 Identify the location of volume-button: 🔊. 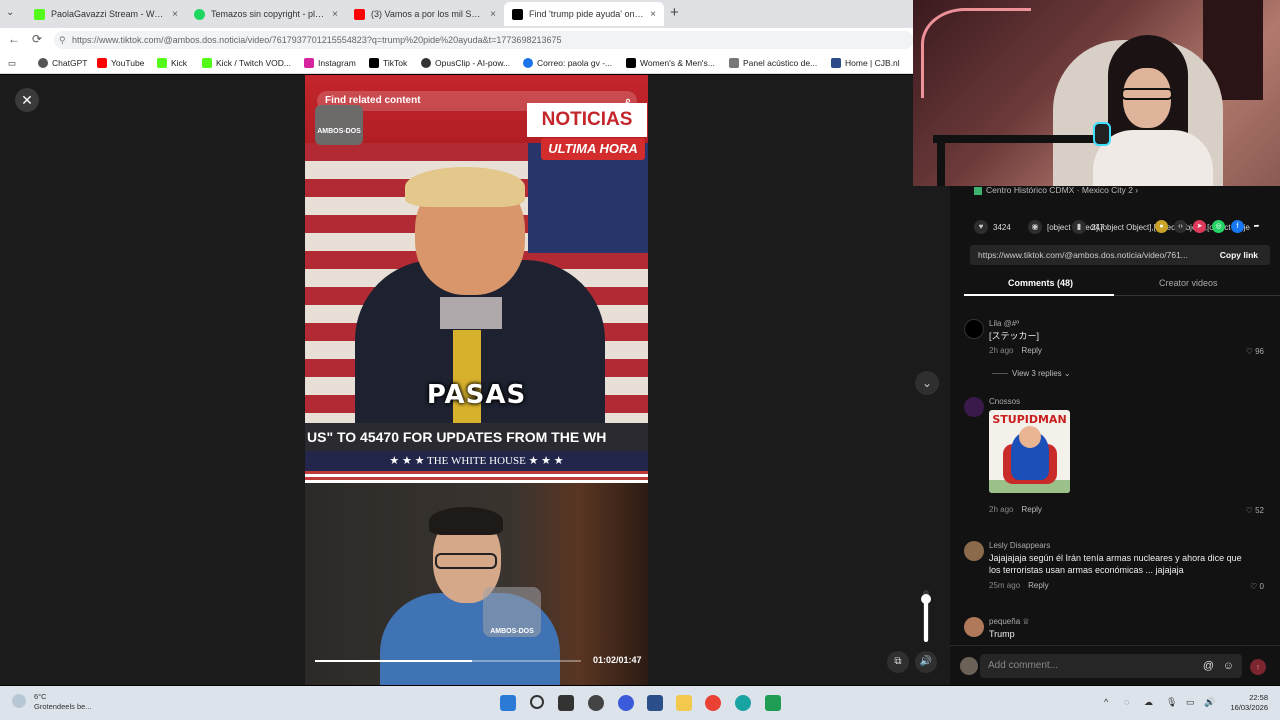
(926, 662).